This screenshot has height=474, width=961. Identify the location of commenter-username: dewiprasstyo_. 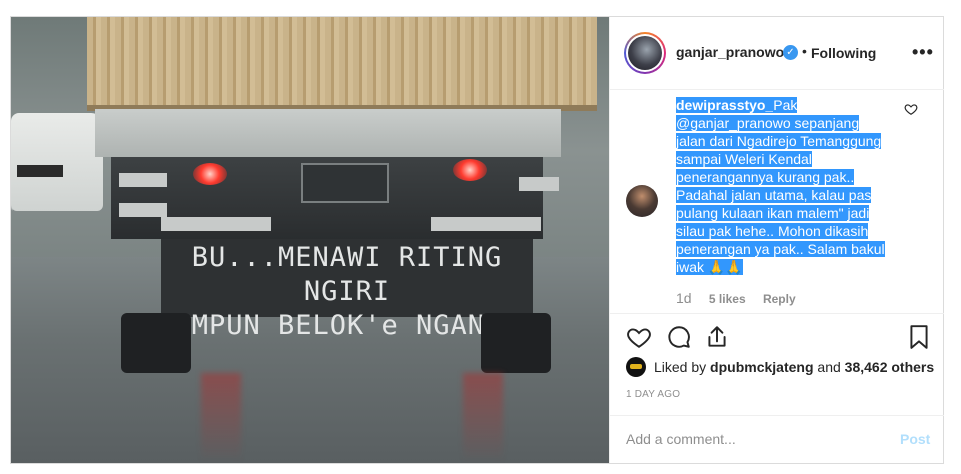
(725, 105).